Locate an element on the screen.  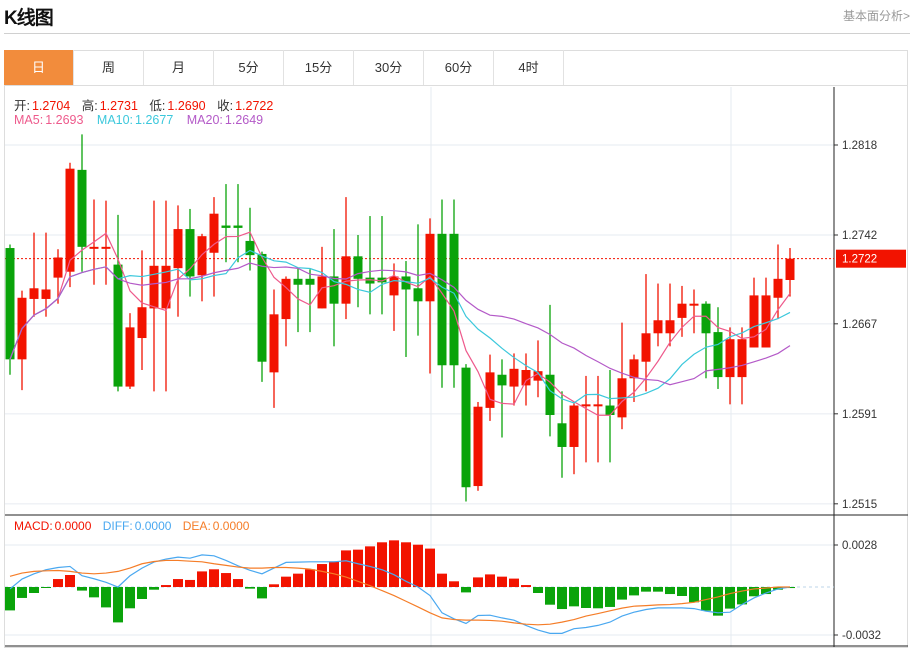
price-tick-label: 1.2515 is located at coordinates (859, 505).